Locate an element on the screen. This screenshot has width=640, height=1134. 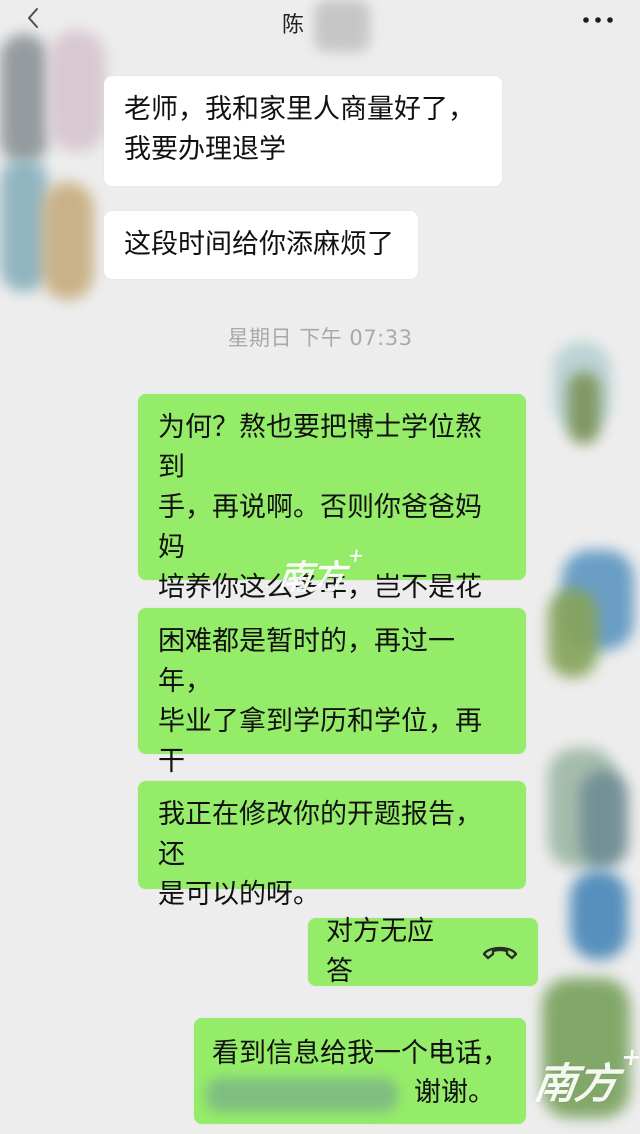
call-status-message: 对方无应答 is located at coordinates (423, 951).